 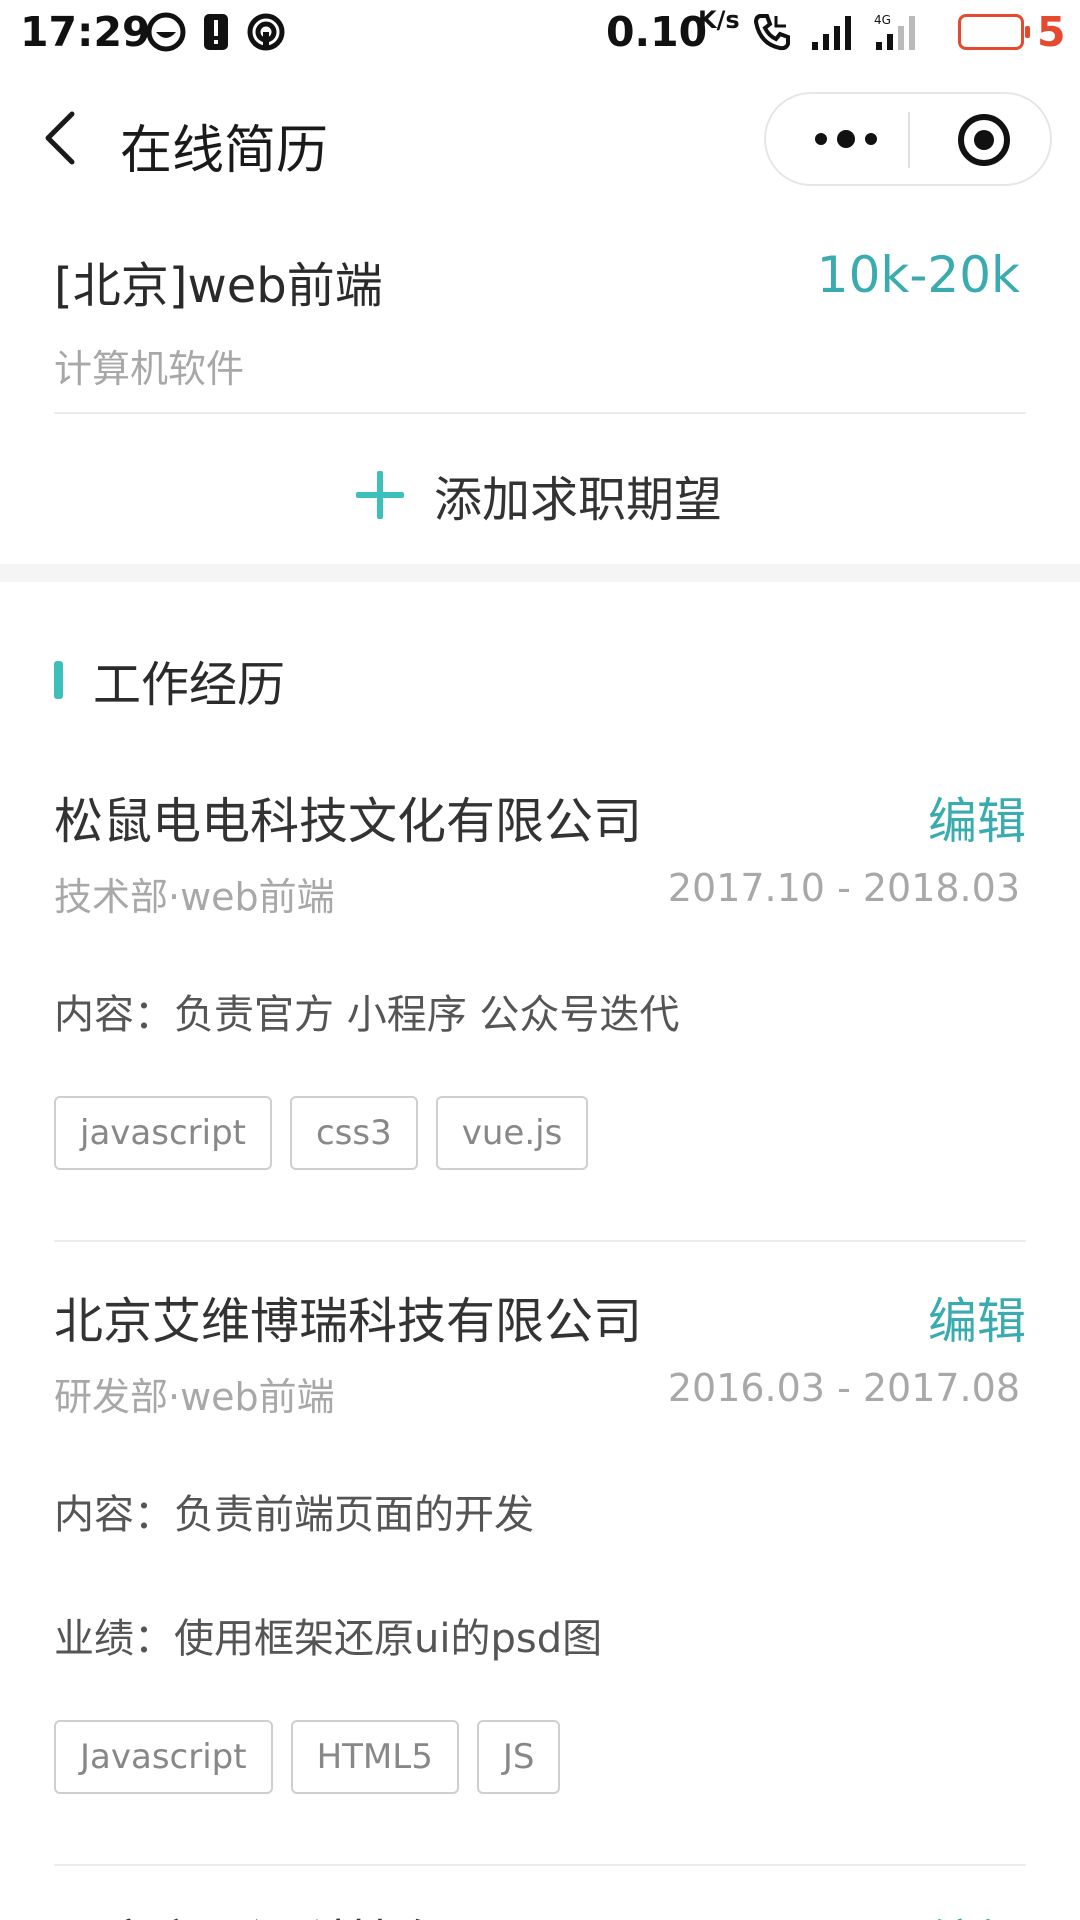 What do you see at coordinates (518, 1757) in the screenshot?
I see `skill-tag: JS` at bounding box center [518, 1757].